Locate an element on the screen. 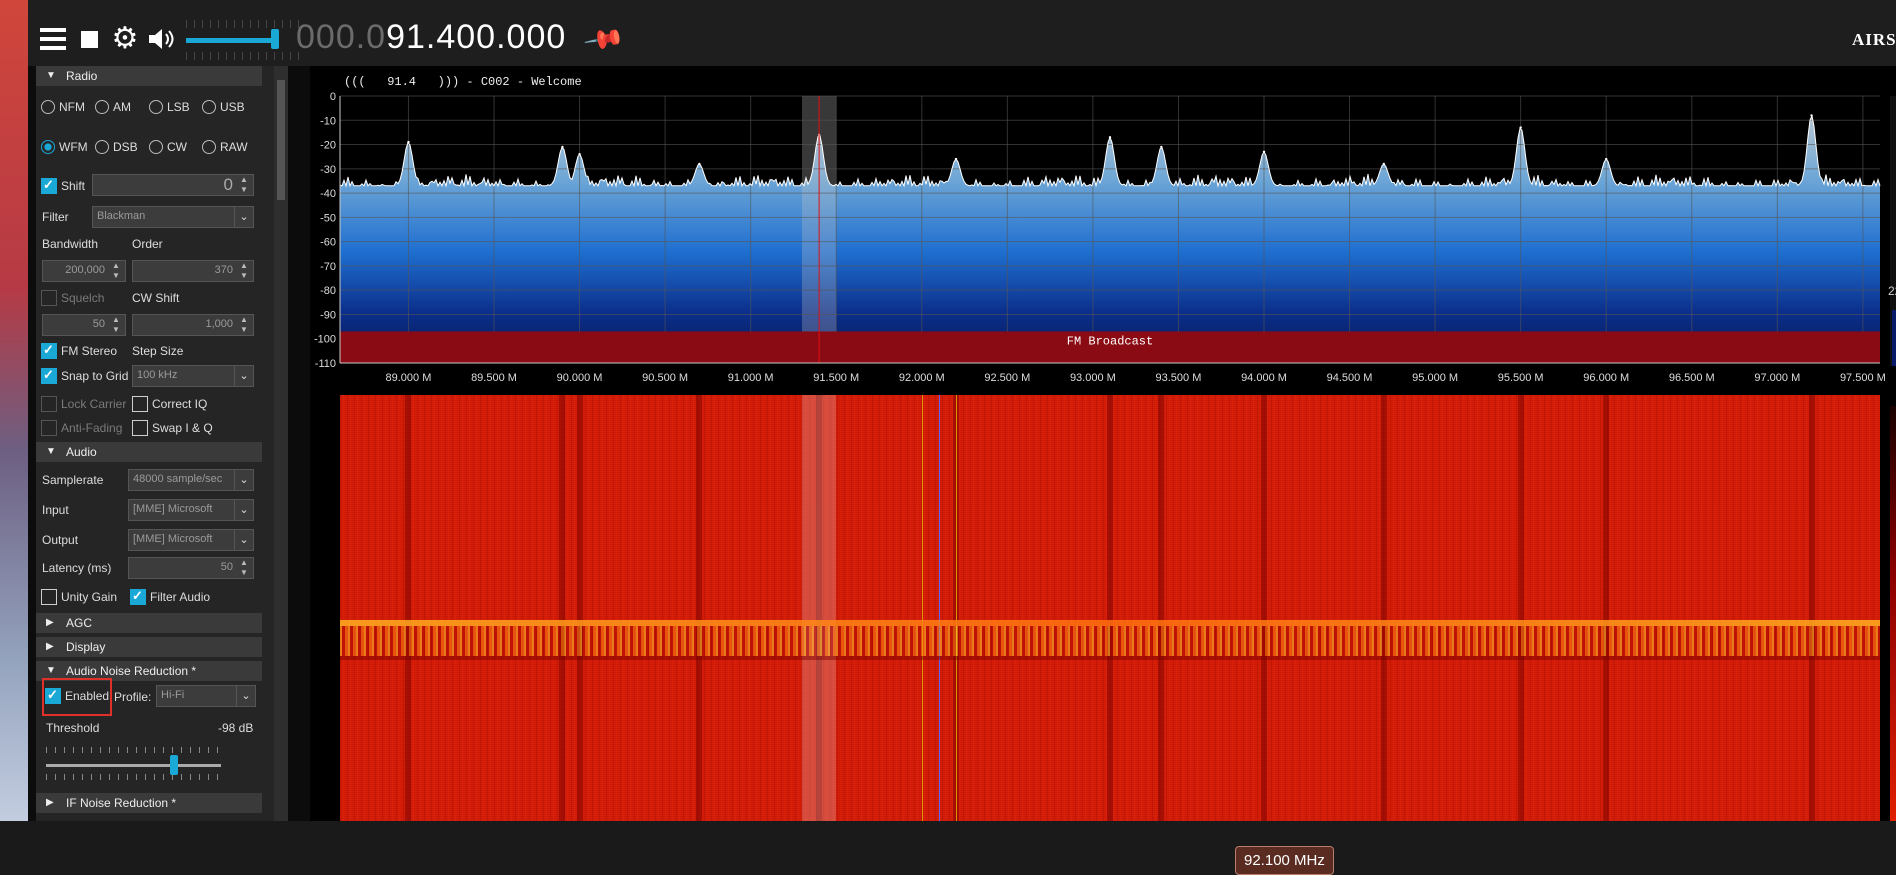  x-tick-label: 97.000 M is located at coordinates (1777, 378).